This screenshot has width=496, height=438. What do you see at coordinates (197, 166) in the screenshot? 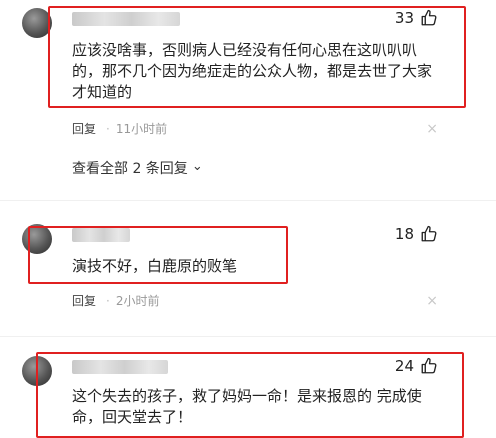
I see `chevron-down-icon: ⌄` at bounding box center [197, 166].